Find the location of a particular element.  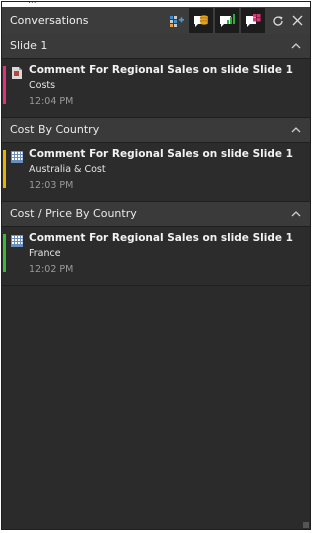

stack-comment-icon is located at coordinates (201, 20).